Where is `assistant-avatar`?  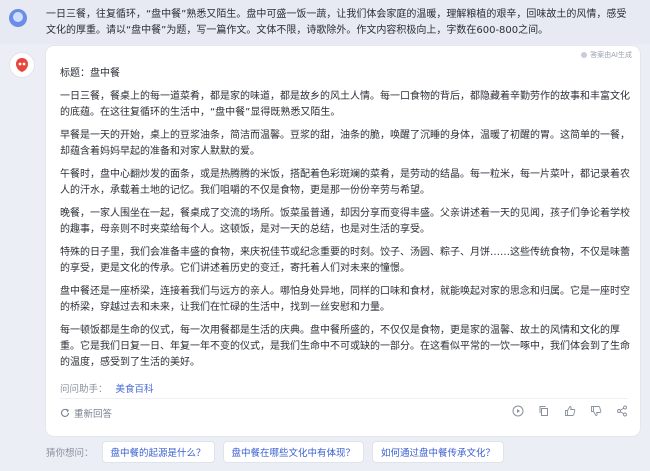 assistant-avatar is located at coordinates (22, 65).